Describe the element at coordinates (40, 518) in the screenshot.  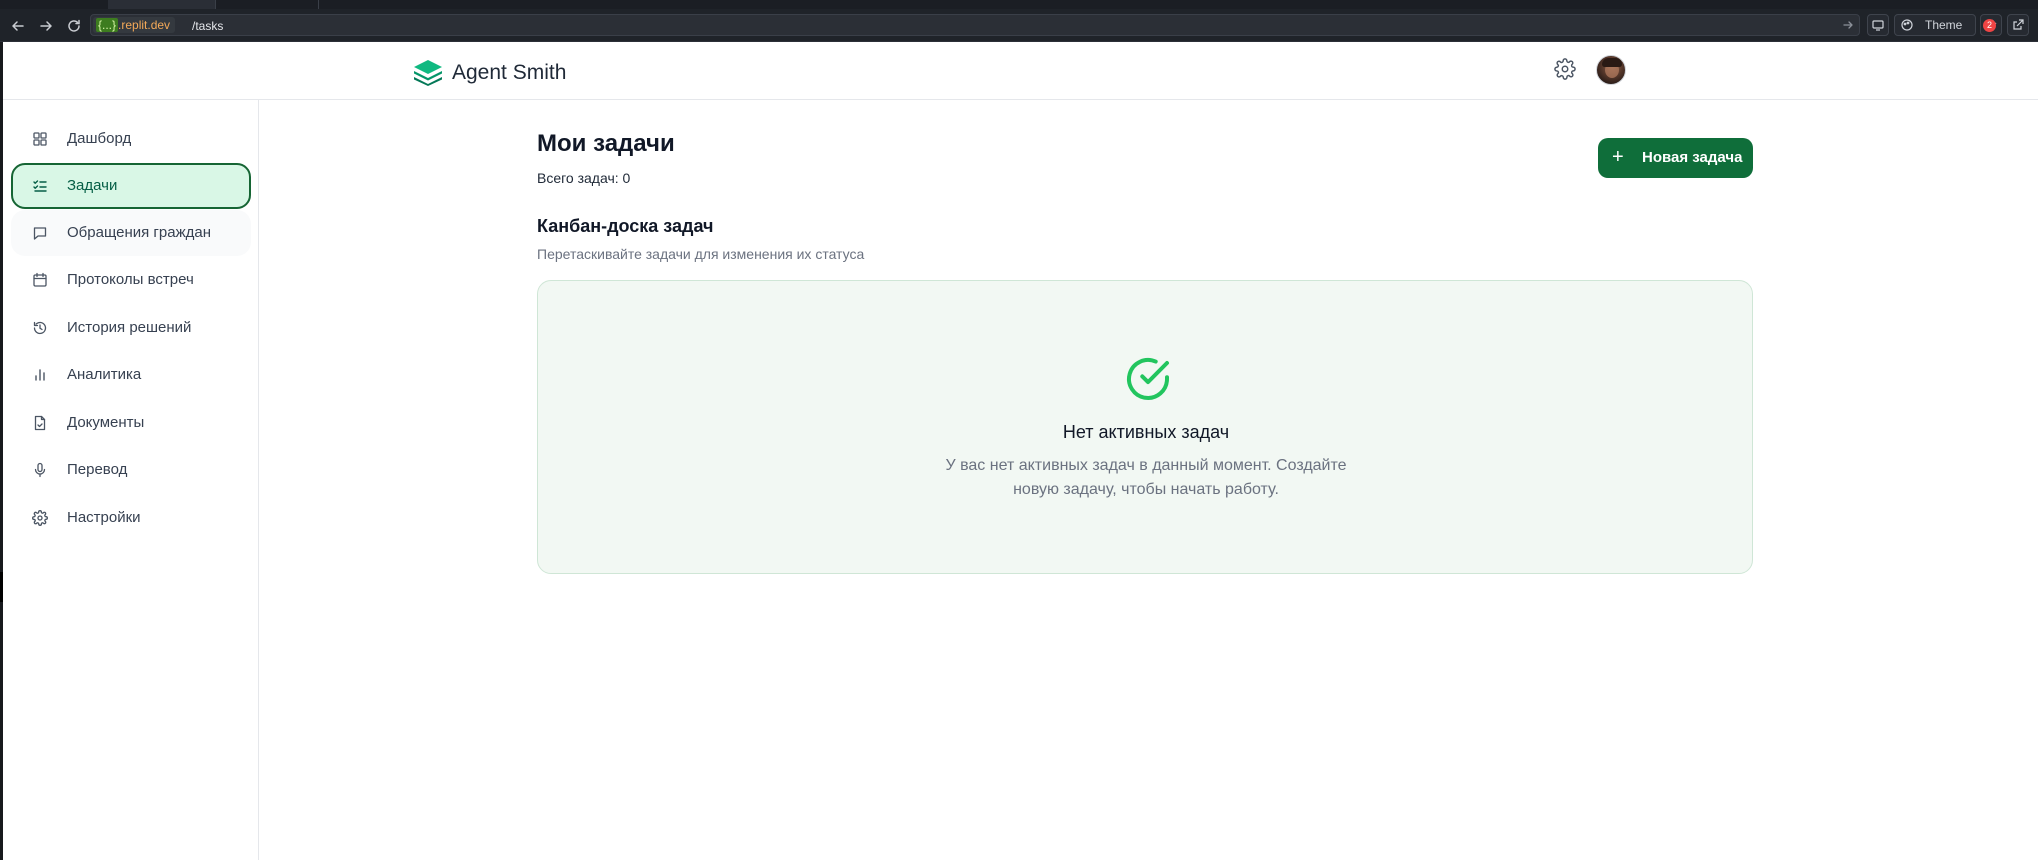
I see `gear-icon` at that location.